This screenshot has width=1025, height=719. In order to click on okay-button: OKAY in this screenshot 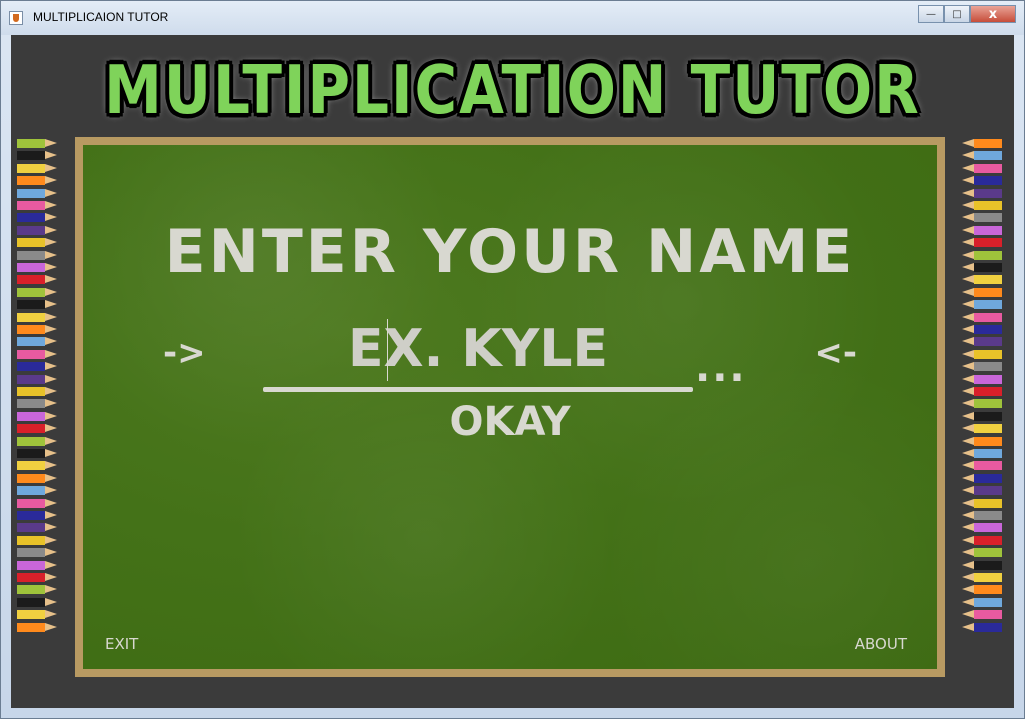, I will do `click(510, 422)`.